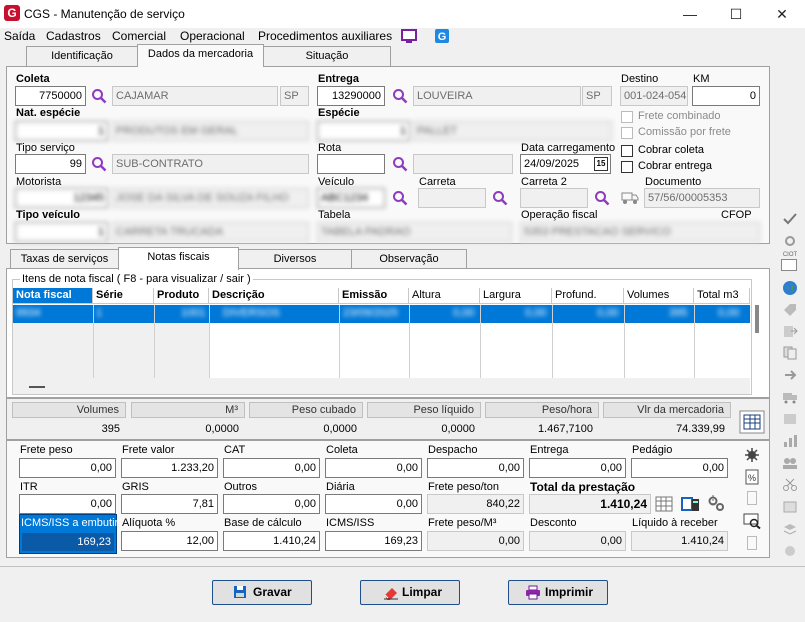  Describe the element at coordinates (659, 296) in the screenshot. I see `col-volumes: Volumes` at that location.